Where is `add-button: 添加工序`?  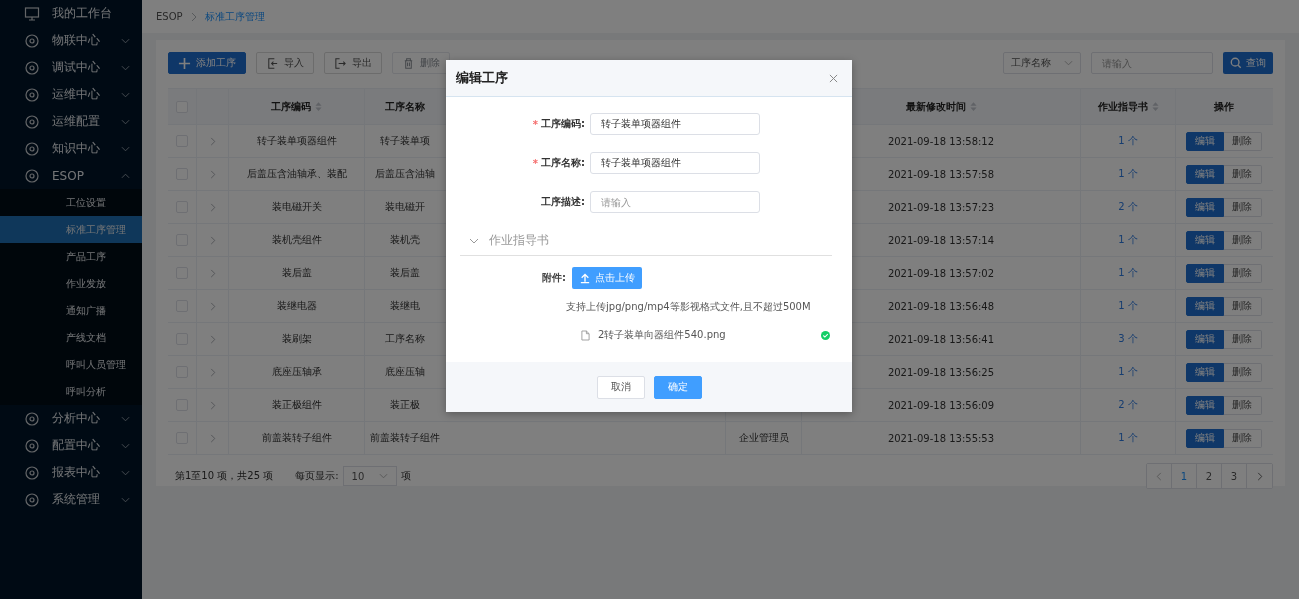
add-button: 添加工序 is located at coordinates (207, 63).